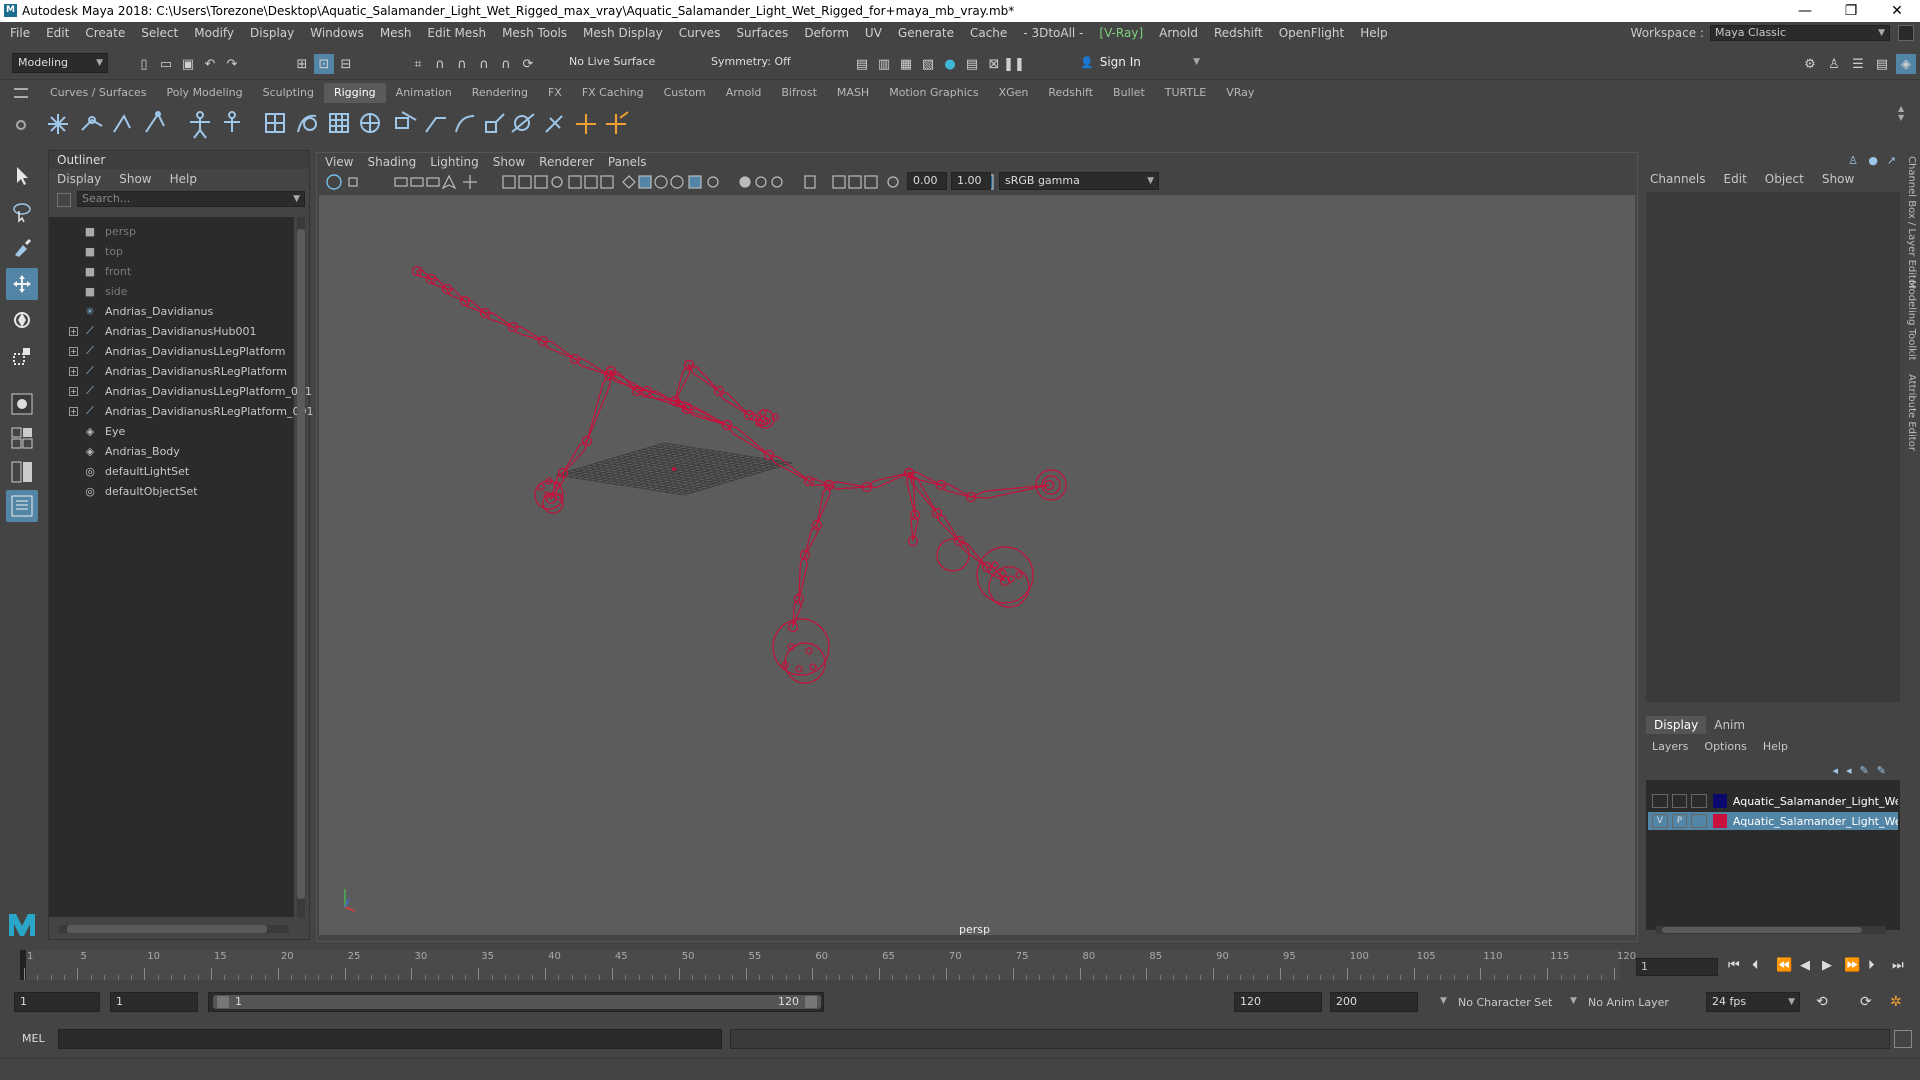 The width and height of the screenshot is (1920, 1080). Describe the element at coordinates (23, 965) in the screenshot. I see `current-time-indicator` at that location.